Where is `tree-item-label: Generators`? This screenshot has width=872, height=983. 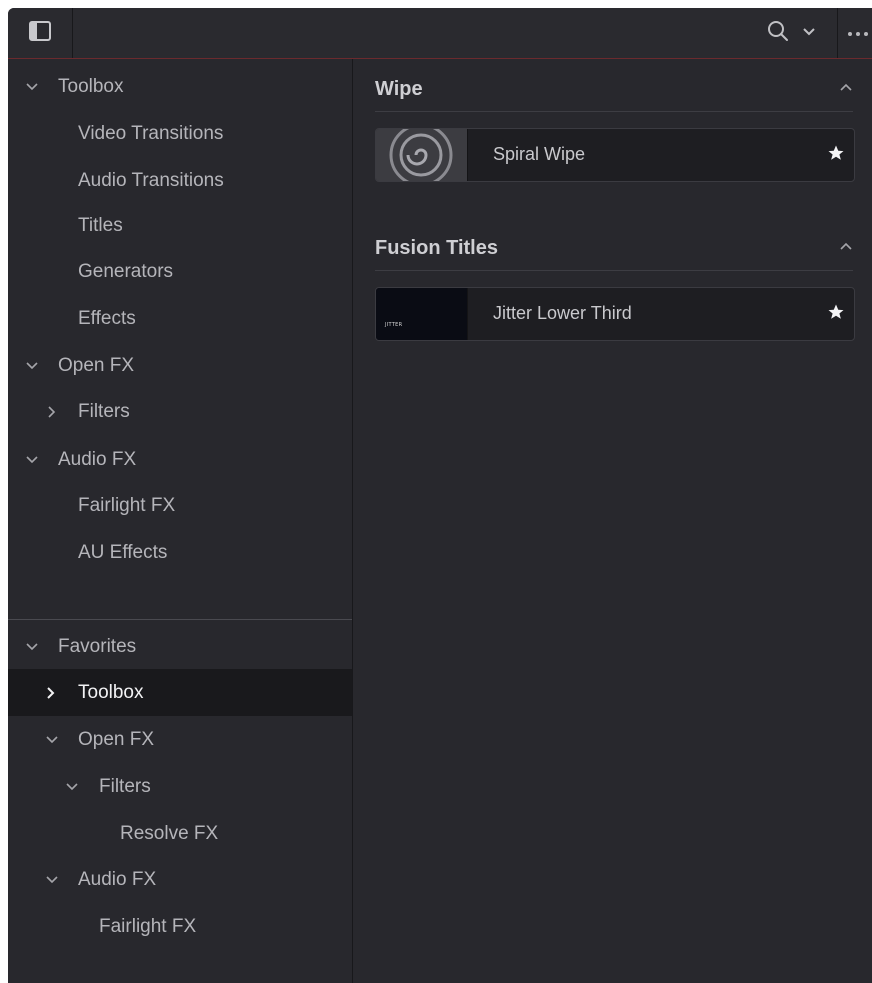 tree-item-label: Generators is located at coordinates (126, 271).